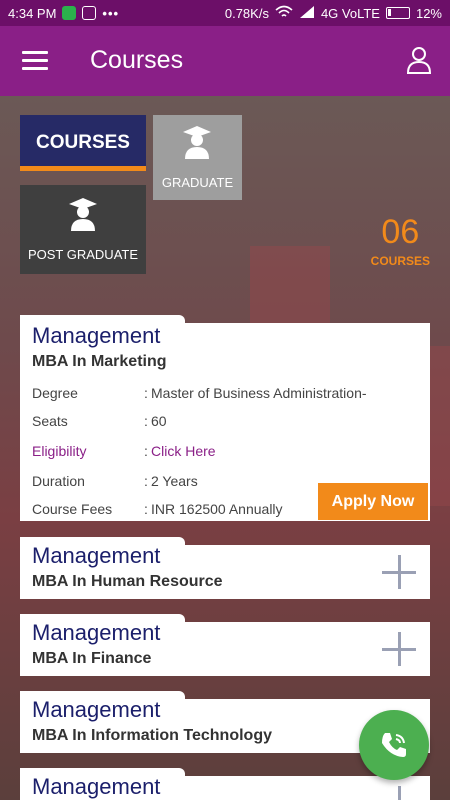 The image size is (450, 800). I want to click on course-program: MBA In Information Technology, so click(152, 735).